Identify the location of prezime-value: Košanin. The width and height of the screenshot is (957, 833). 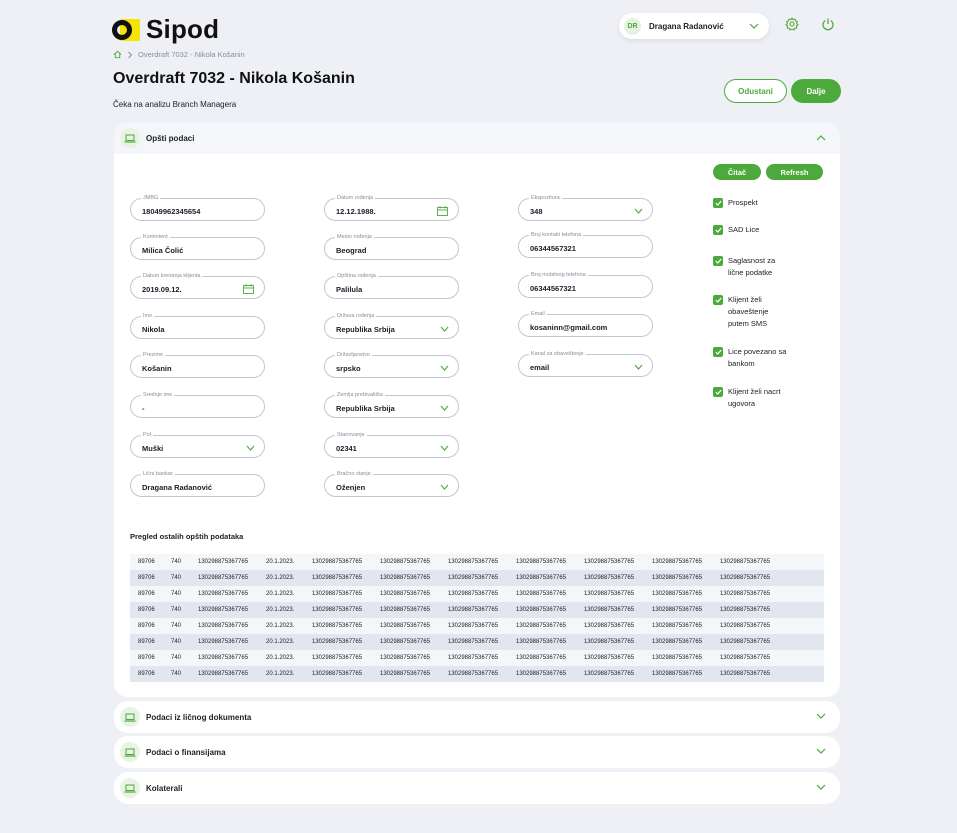
(157, 368).